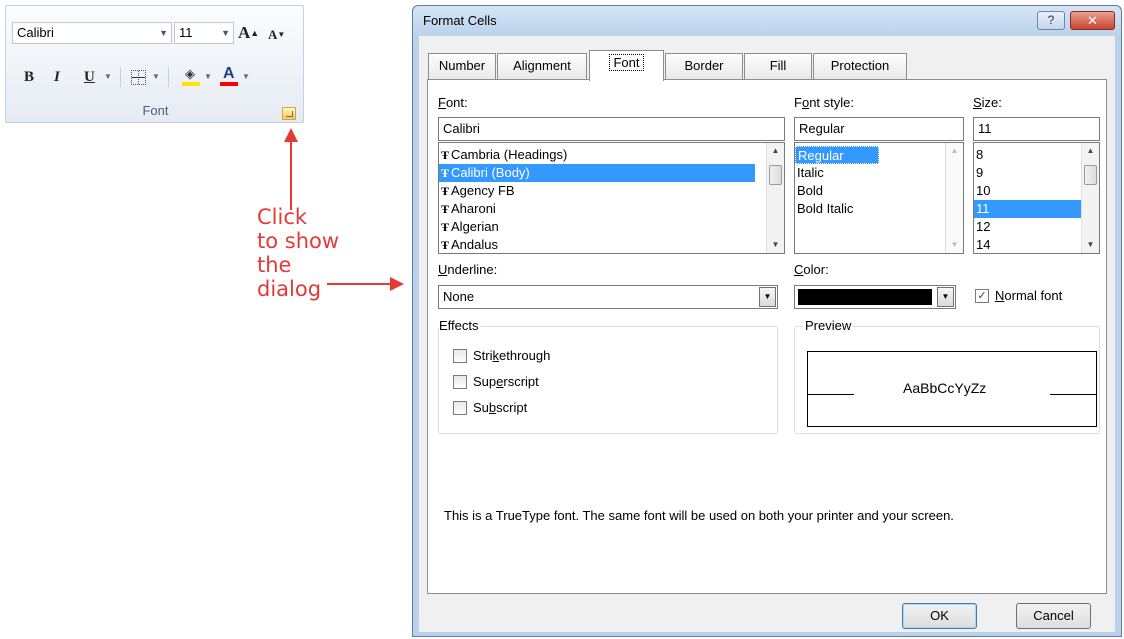 The width and height of the screenshot is (1124, 639). Describe the element at coordinates (860, 66) in the screenshot. I see `tab-protection: Protection` at that location.